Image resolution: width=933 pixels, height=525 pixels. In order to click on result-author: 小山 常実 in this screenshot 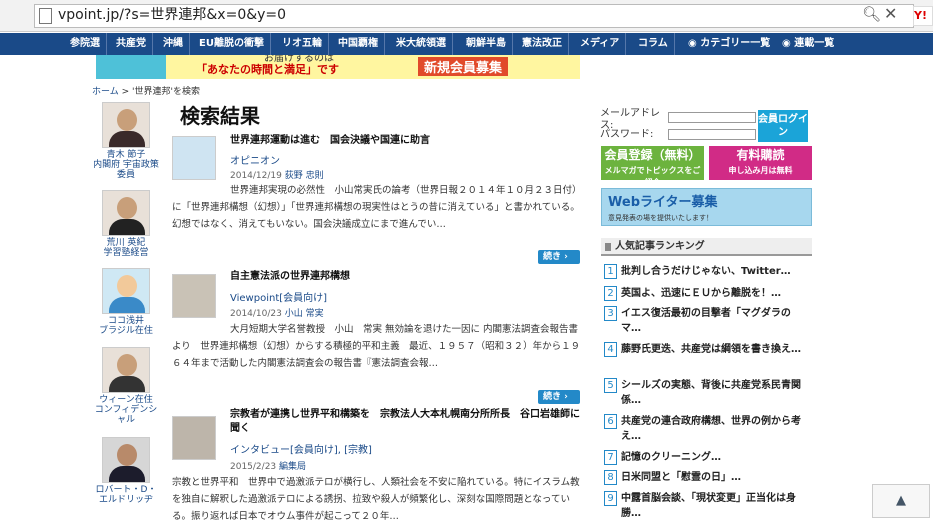, I will do `click(304, 314)`.